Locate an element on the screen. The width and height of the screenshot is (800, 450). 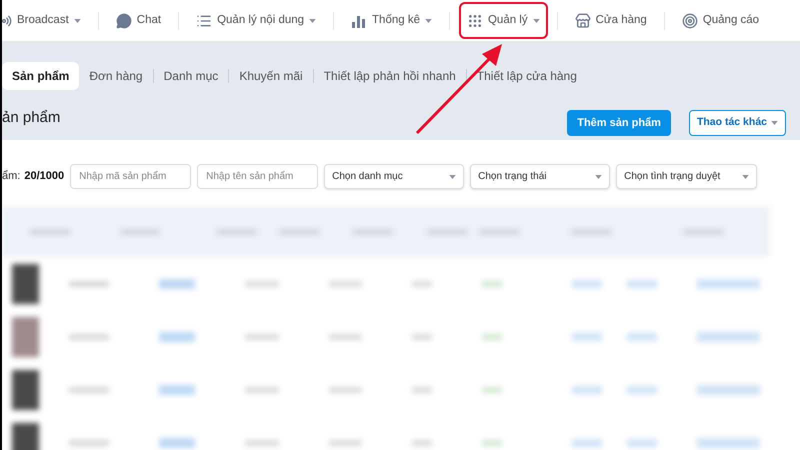
tab: Thiết lập phản hồi nhanh is located at coordinates (390, 76).